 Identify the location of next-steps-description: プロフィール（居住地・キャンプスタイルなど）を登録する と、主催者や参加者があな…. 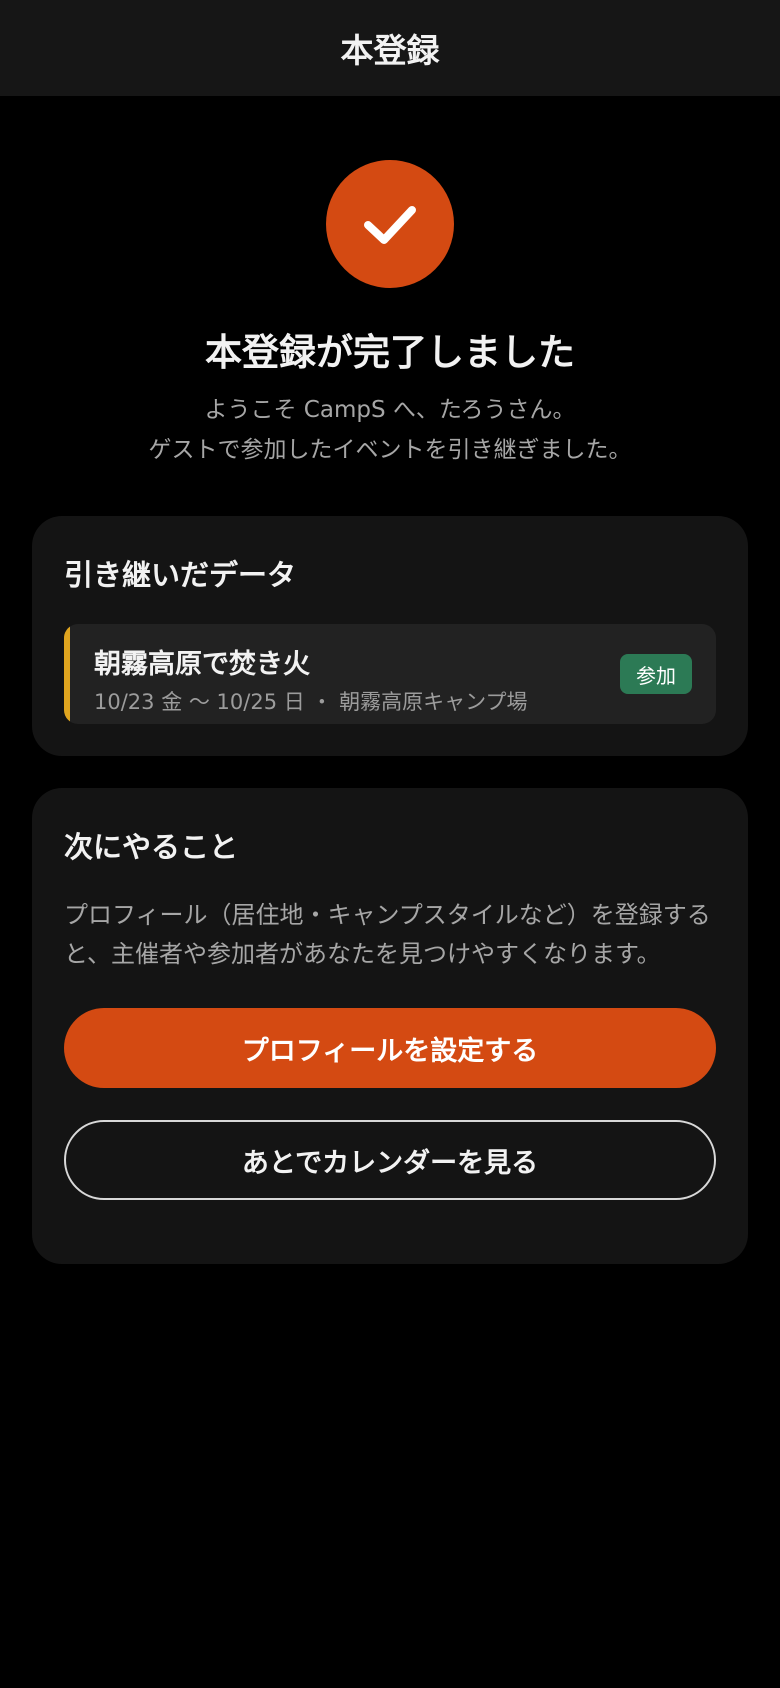
(394, 935).